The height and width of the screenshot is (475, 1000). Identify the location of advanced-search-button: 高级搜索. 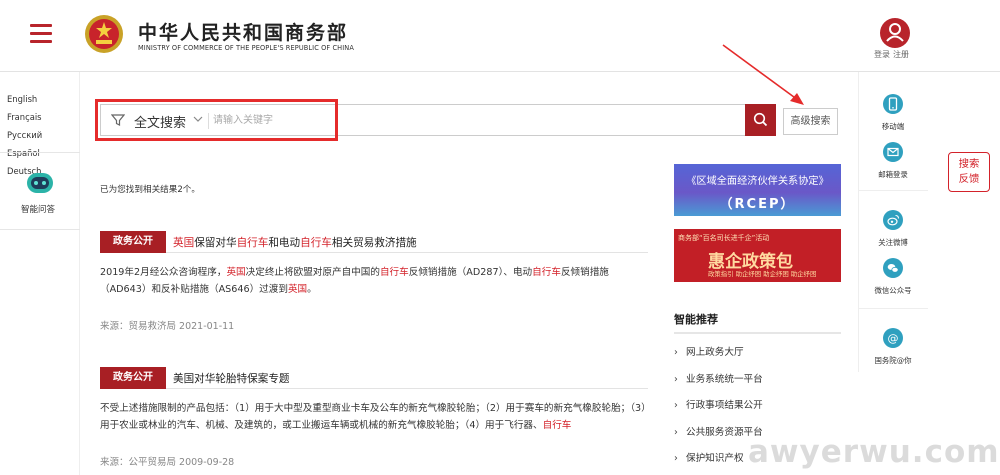
(810, 121).